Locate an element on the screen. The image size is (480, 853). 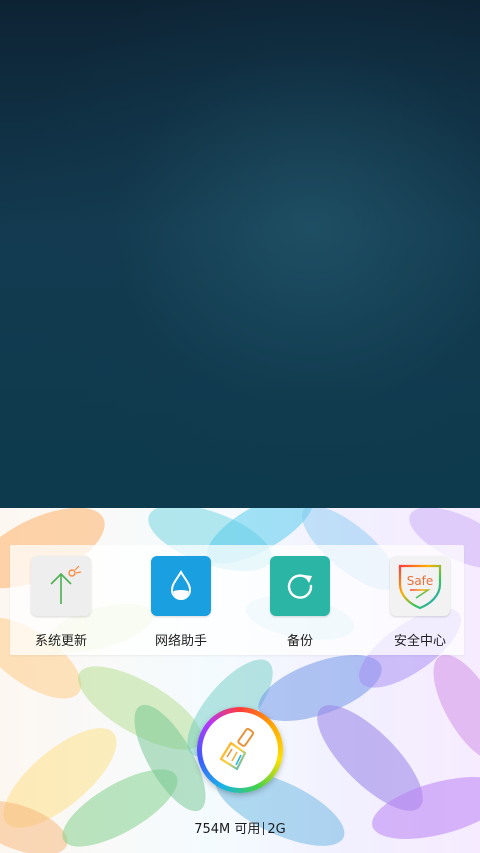
shortcut-security-center: Safe 安全中心 is located at coordinates (420, 604).